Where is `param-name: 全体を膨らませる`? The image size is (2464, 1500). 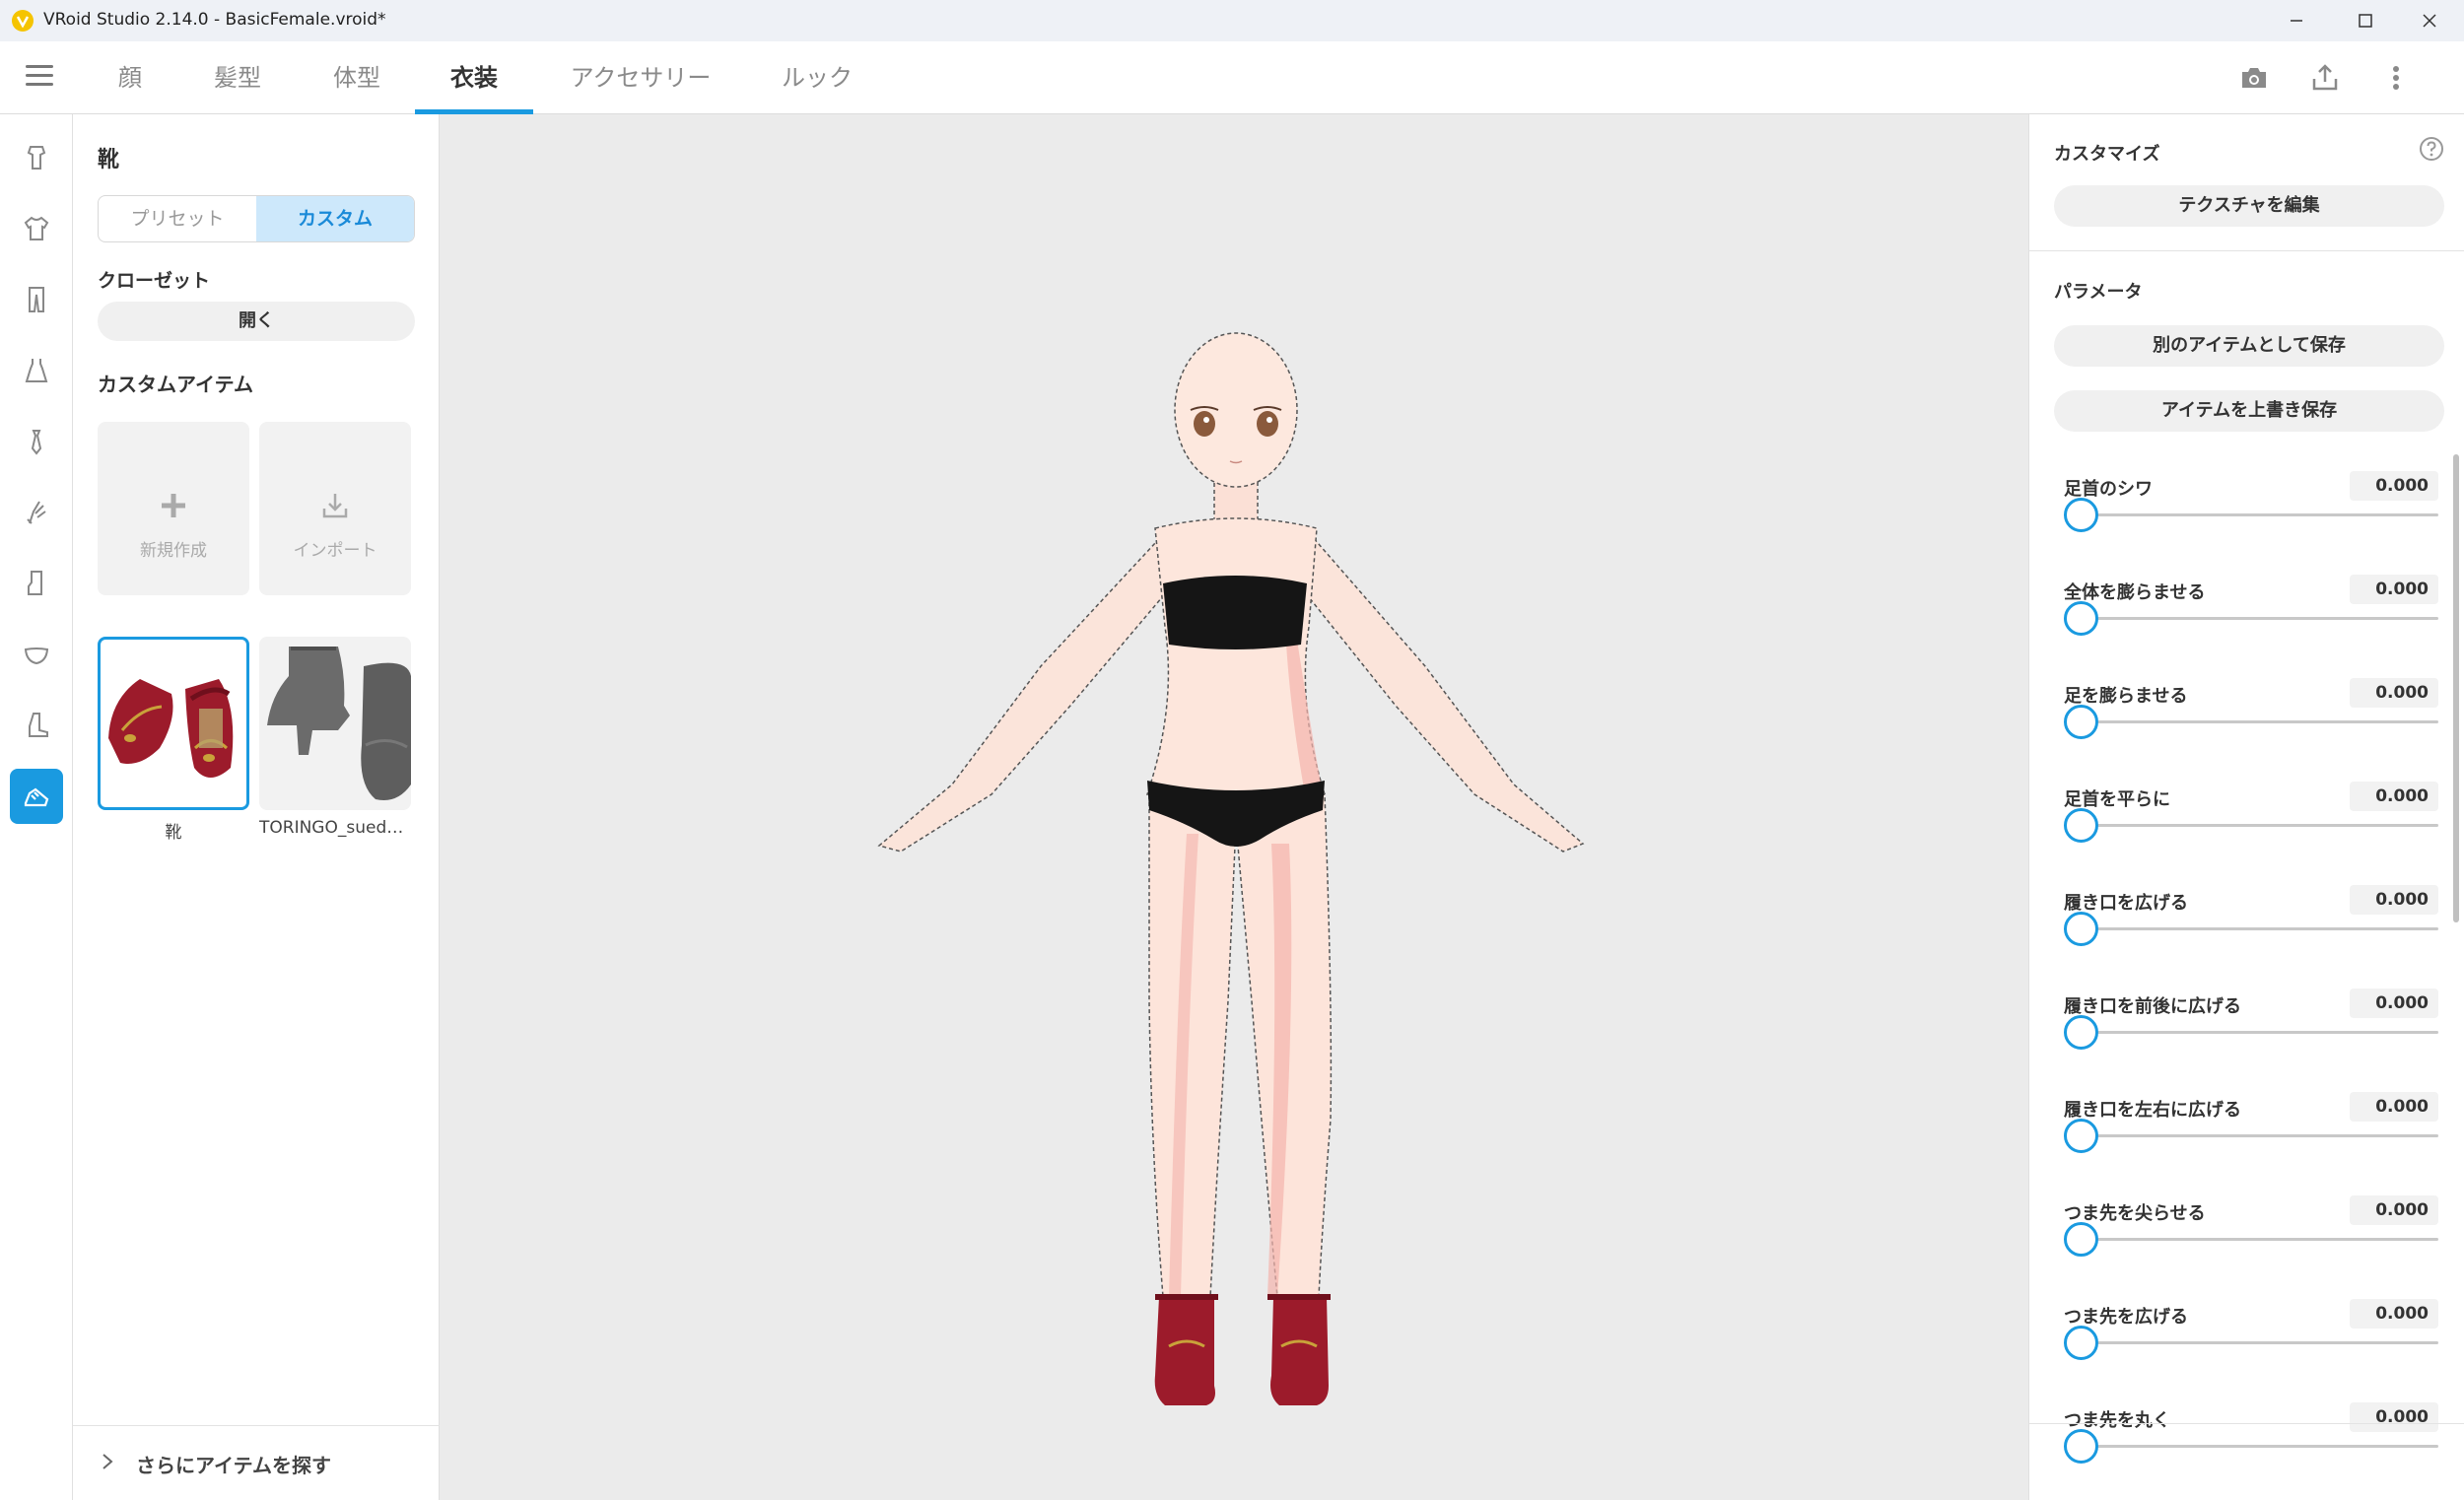
param-name: 全体を膨らませる is located at coordinates (2135, 592).